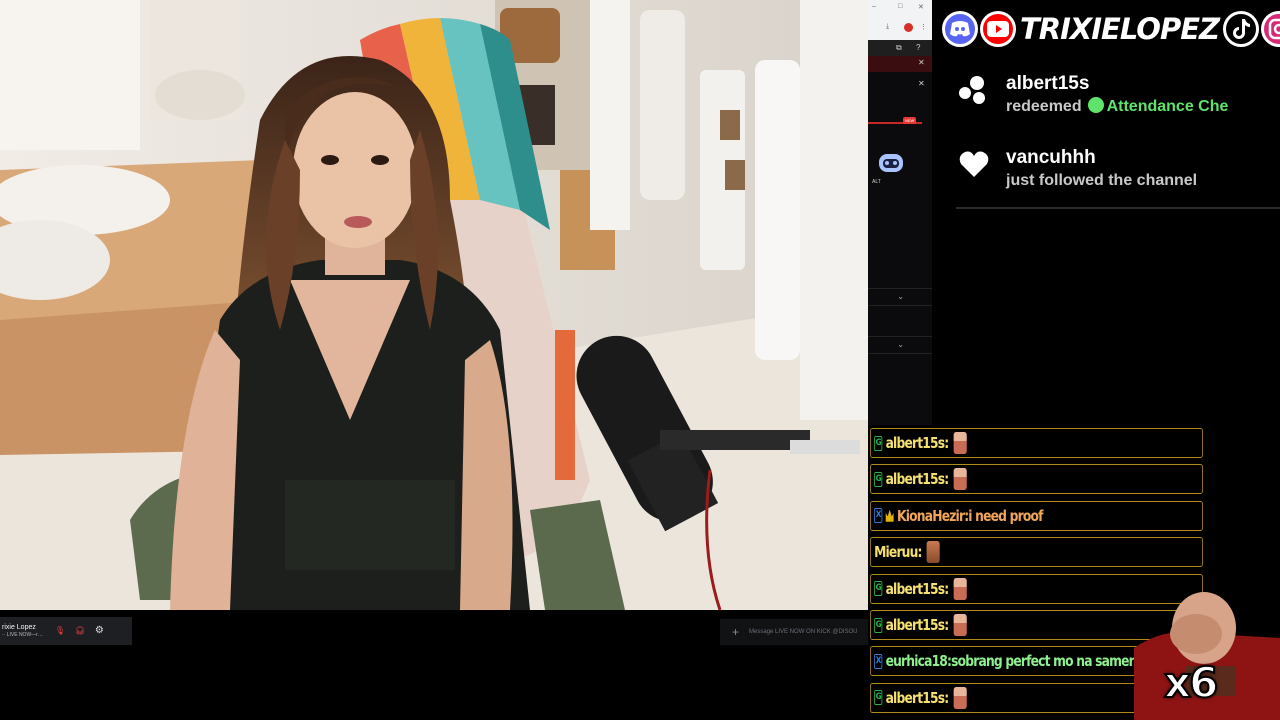 This screenshot has width=1280, height=720. What do you see at coordinates (1118, 208) in the screenshot?
I see `alert-divider` at bounding box center [1118, 208].